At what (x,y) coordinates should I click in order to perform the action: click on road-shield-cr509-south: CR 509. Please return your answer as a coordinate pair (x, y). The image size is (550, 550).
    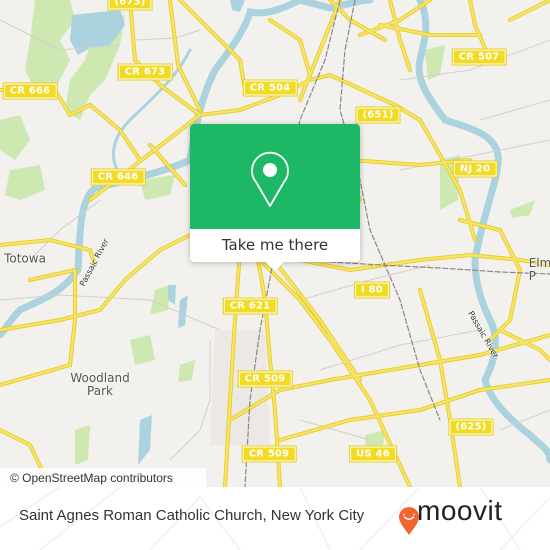
    Looking at the image, I should click on (269, 454).